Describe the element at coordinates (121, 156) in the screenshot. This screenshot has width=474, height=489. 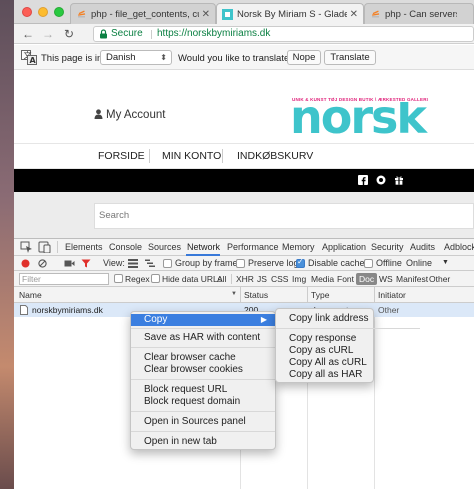
I see `nav-forside: FORSIDE` at that location.